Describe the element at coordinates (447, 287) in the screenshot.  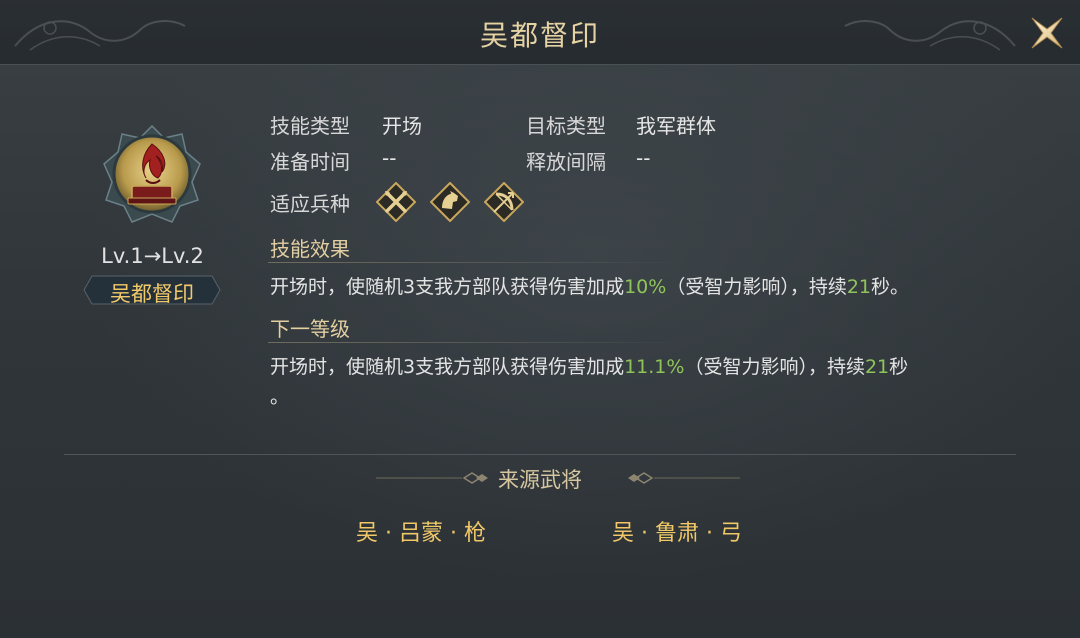
I see `effect-text-pre: 开场时，使随机3支我方部队获得伤害加成` at that location.